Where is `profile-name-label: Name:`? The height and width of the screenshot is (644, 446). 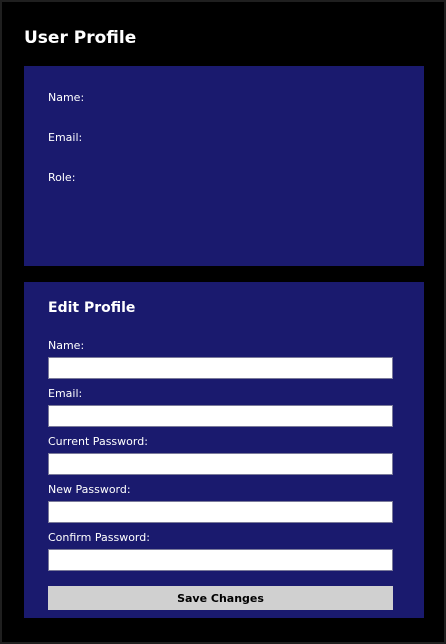 profile-name-label: Name: is located at coordinates (66, 97).